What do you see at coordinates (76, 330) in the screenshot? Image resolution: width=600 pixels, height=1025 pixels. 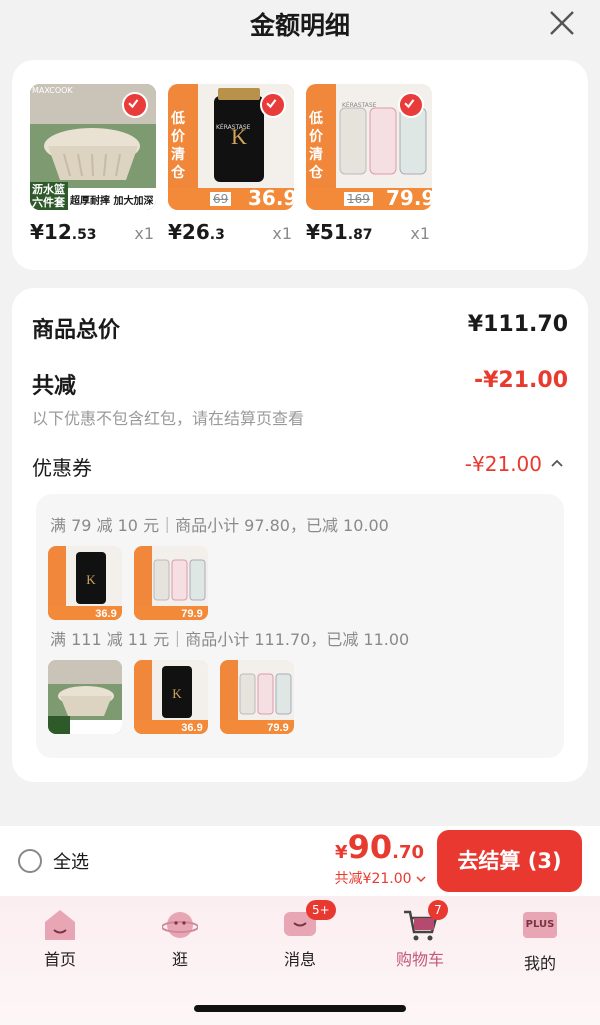 I see `total-label: 商品总价` at bounding box center [76, 330].